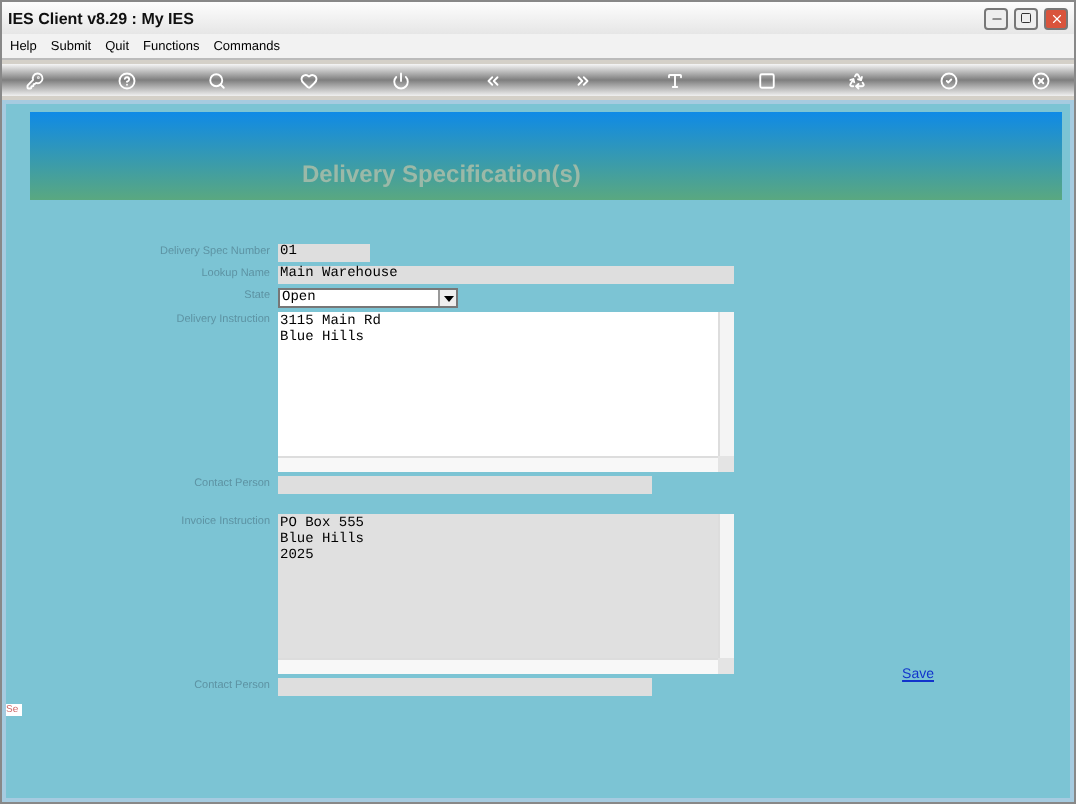 Image resolution: width=1076 pixels, height=804 pixels. Describe the element at coordinates (675, 80) in the screenshot. I see `text-icon` at that location.